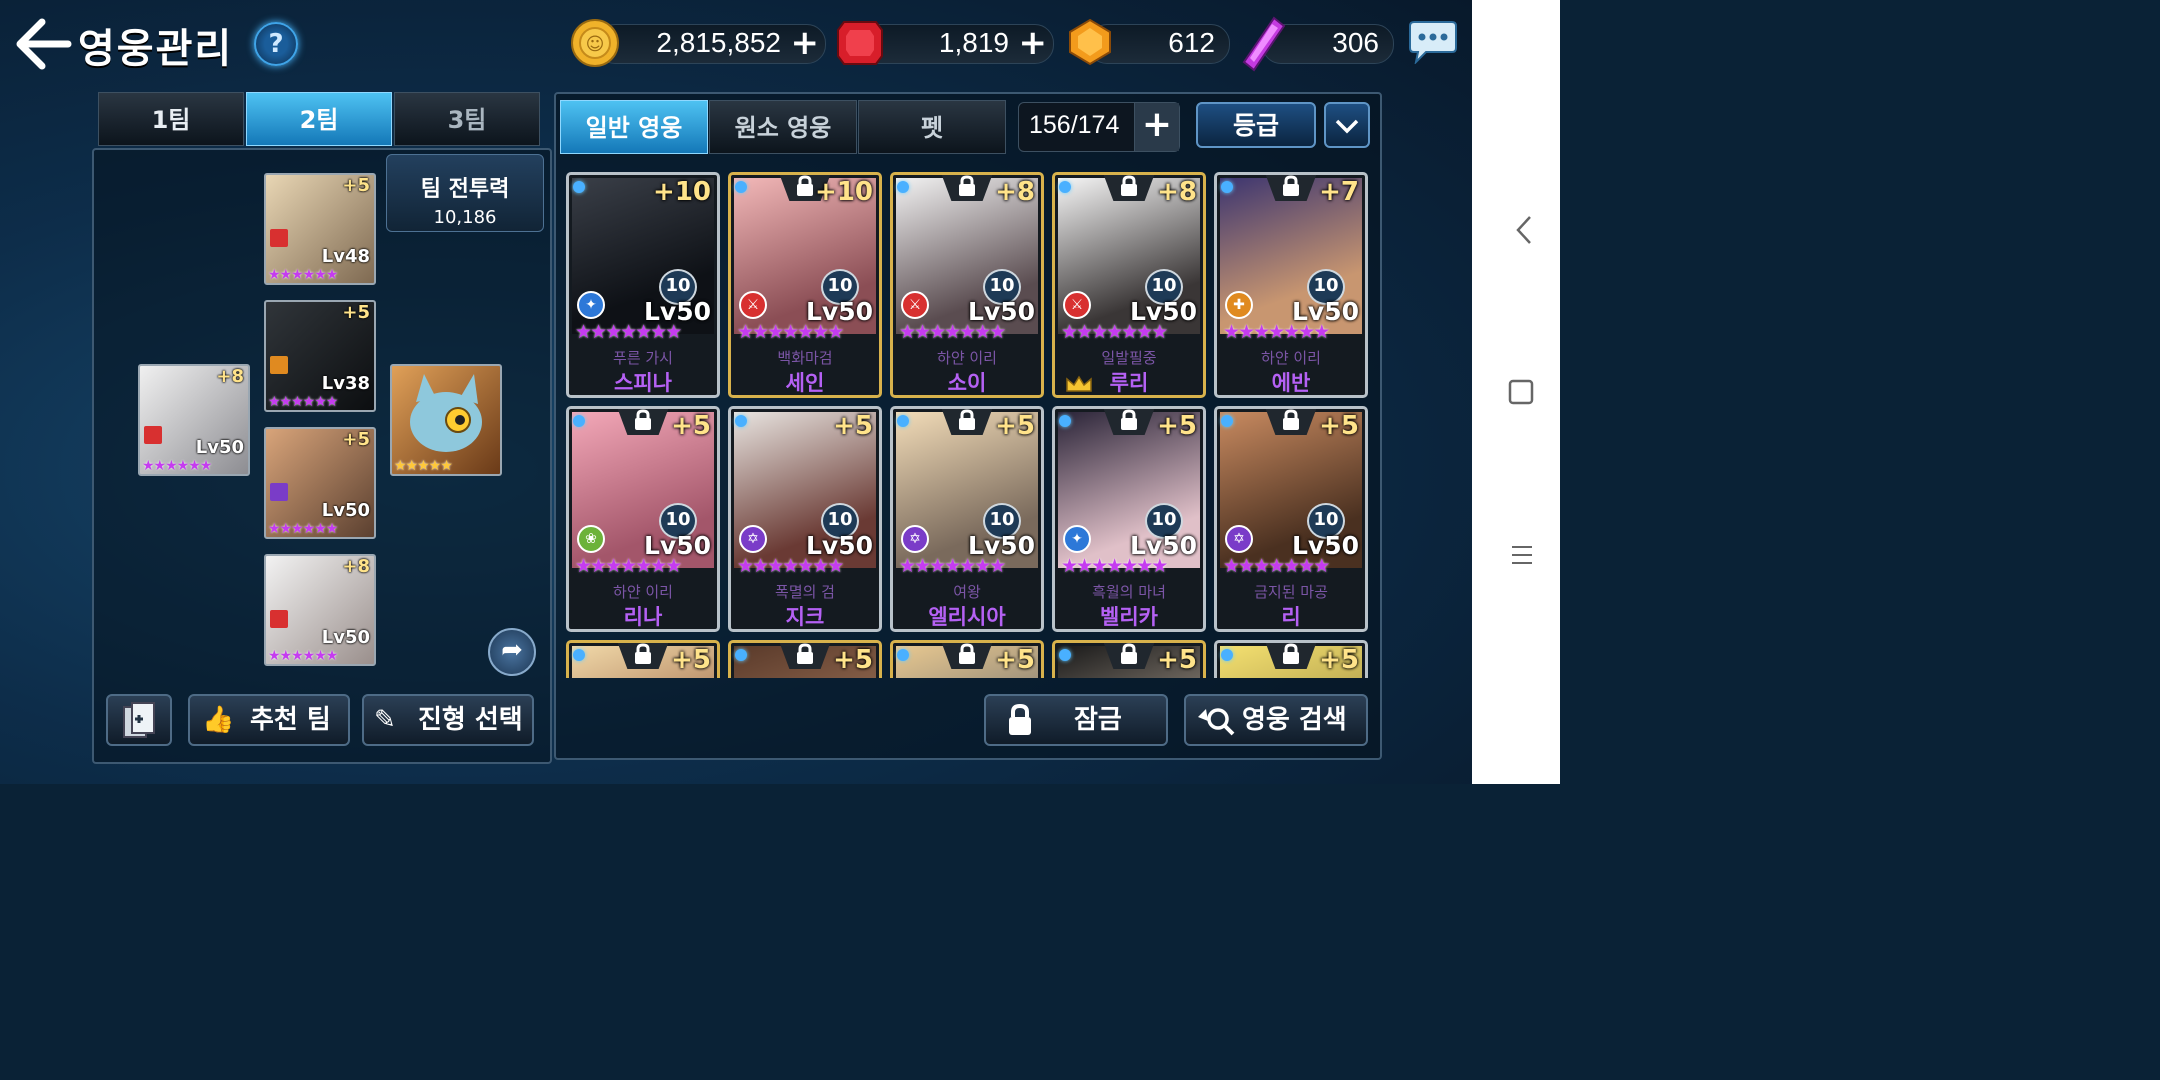  What do you see at coordinates (783, 127) in the screenshot?
I see `tab-element-heroes: 원소 영웅` at bounding box center [783, 127].